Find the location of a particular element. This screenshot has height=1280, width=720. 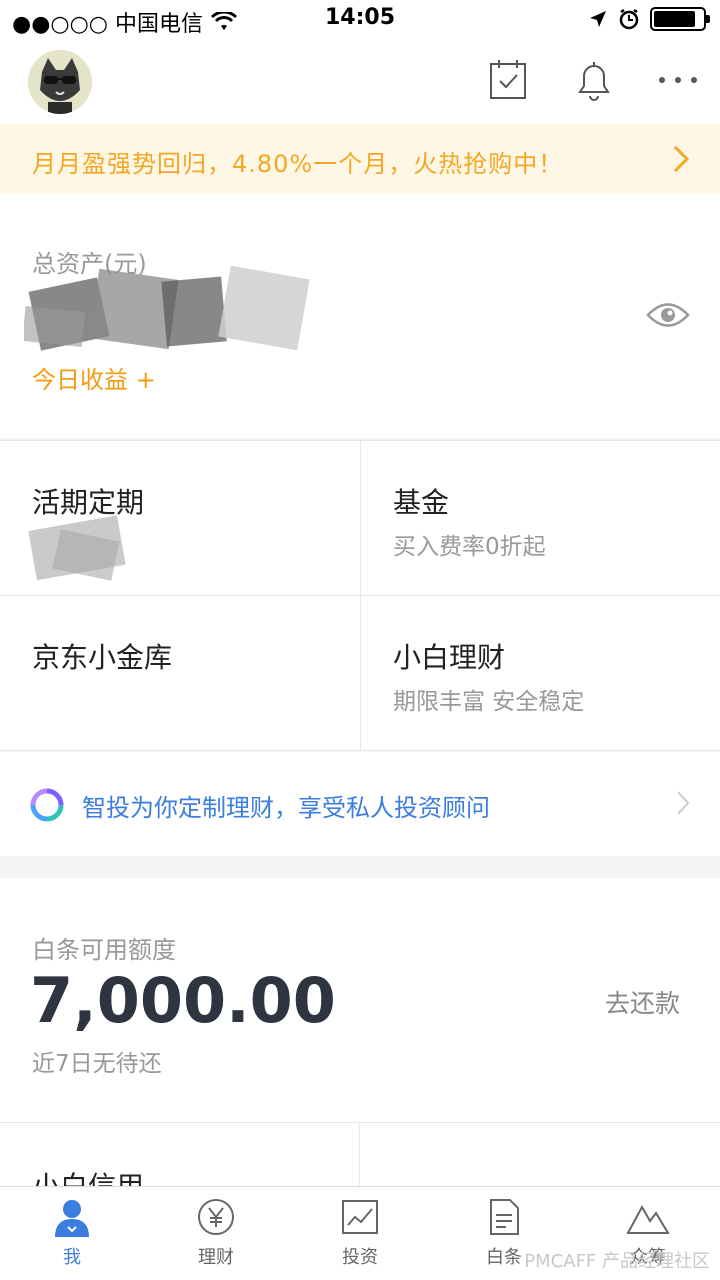

tab-label: 我 is located at coordinates (72, 1257).